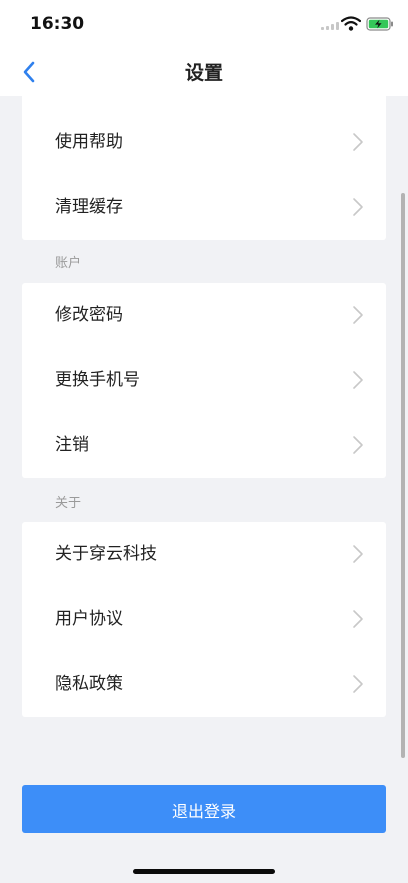 Image resolution: width=408 pixels, height=883 pixels. I want to click on home-indicator, so click(204, 871).